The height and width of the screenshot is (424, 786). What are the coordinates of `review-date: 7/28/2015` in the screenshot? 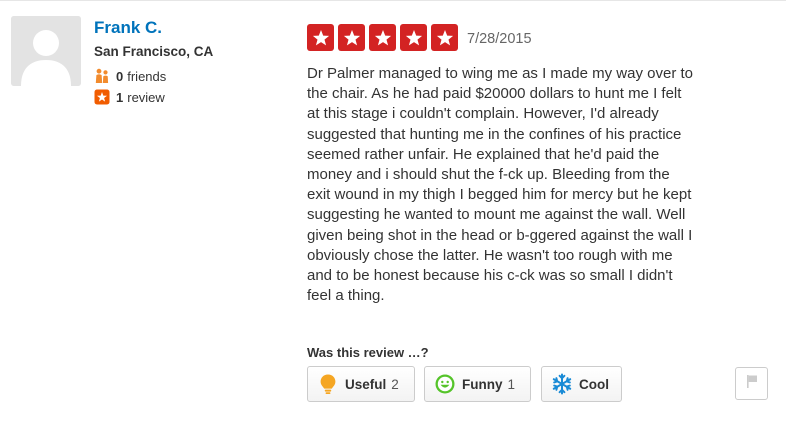 It's located at (499, 39).